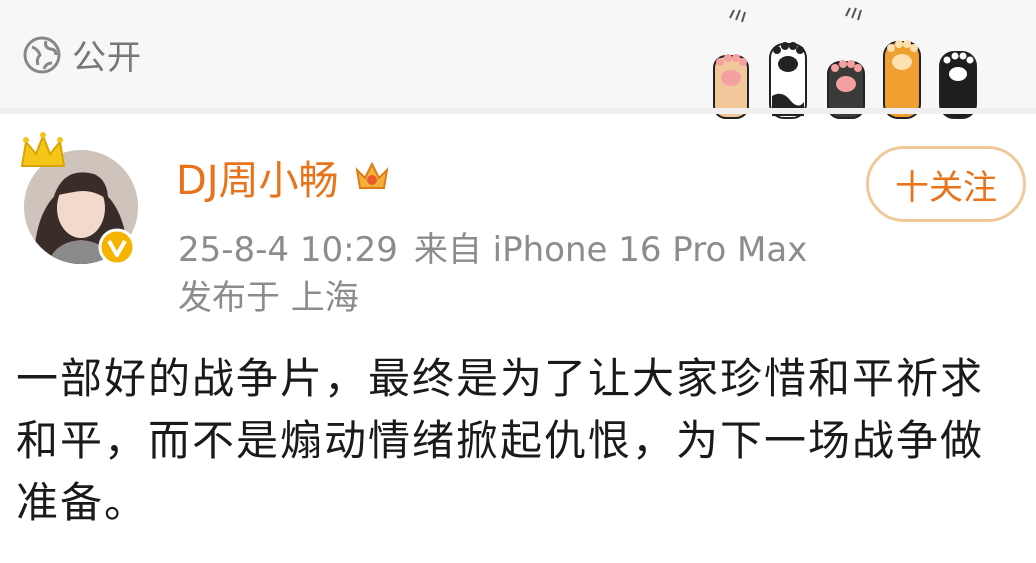 The width and height of the screenshot is (1036, 563). Describe the element at coordinates (42, 54) in the screenshot. I see `globe-icon` at that location.